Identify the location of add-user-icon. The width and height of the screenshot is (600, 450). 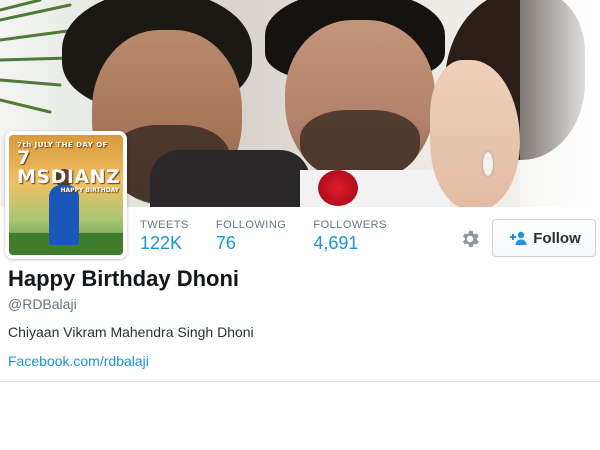
(518, 238).